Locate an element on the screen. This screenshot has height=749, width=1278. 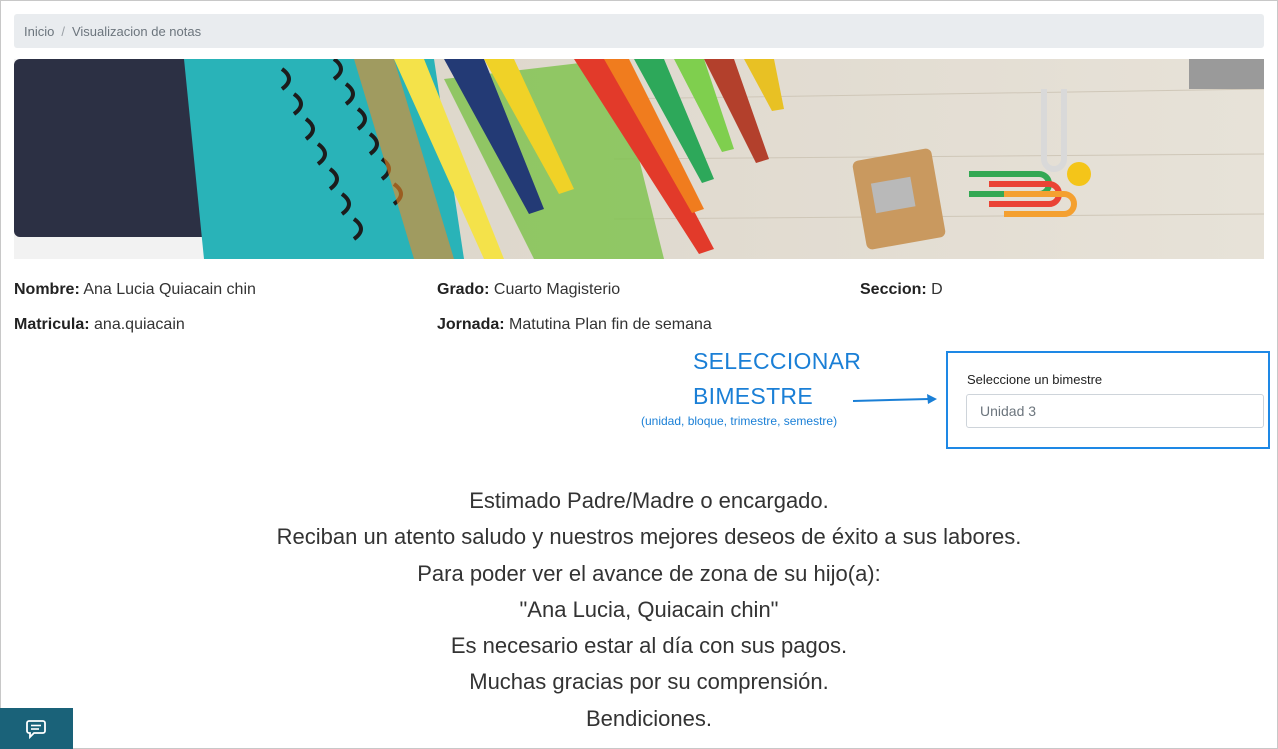
student-enrollment: Matricula: ana.quiacain is located at coordinates (99, 325).